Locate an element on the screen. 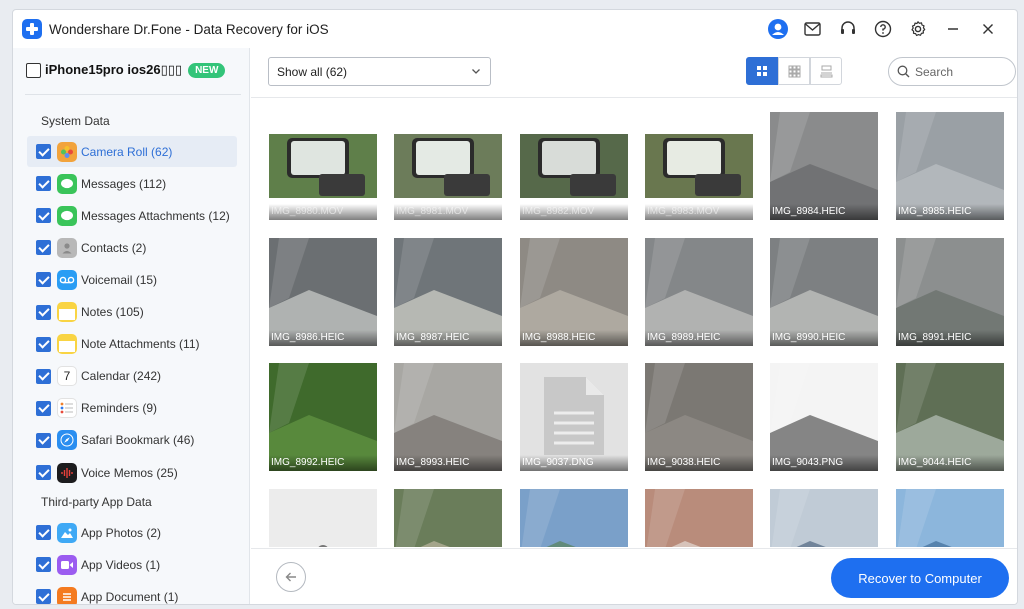  voicemail-icon is located at coordinates (67, 279).